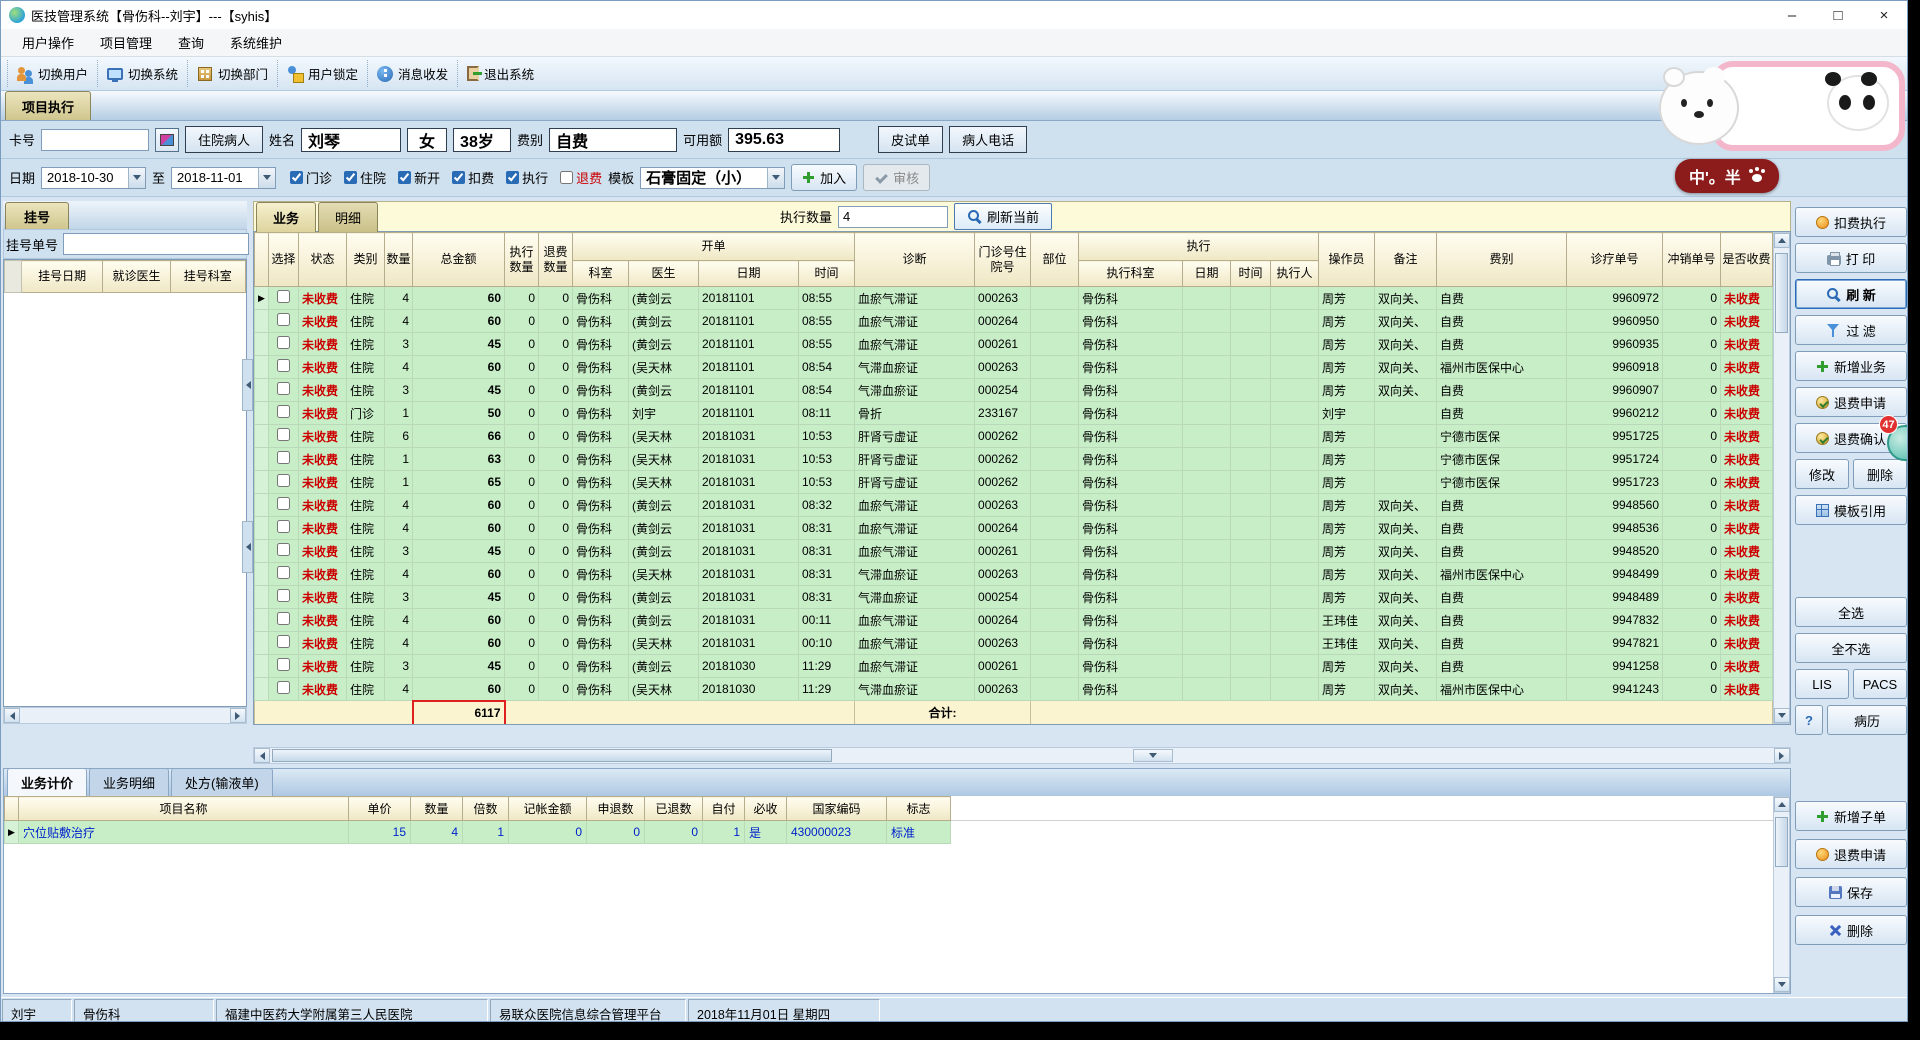 Image resolution: width=1920 pixels, height=1040 pixels. I want to click on close-button: ×, so click(1884, 15).